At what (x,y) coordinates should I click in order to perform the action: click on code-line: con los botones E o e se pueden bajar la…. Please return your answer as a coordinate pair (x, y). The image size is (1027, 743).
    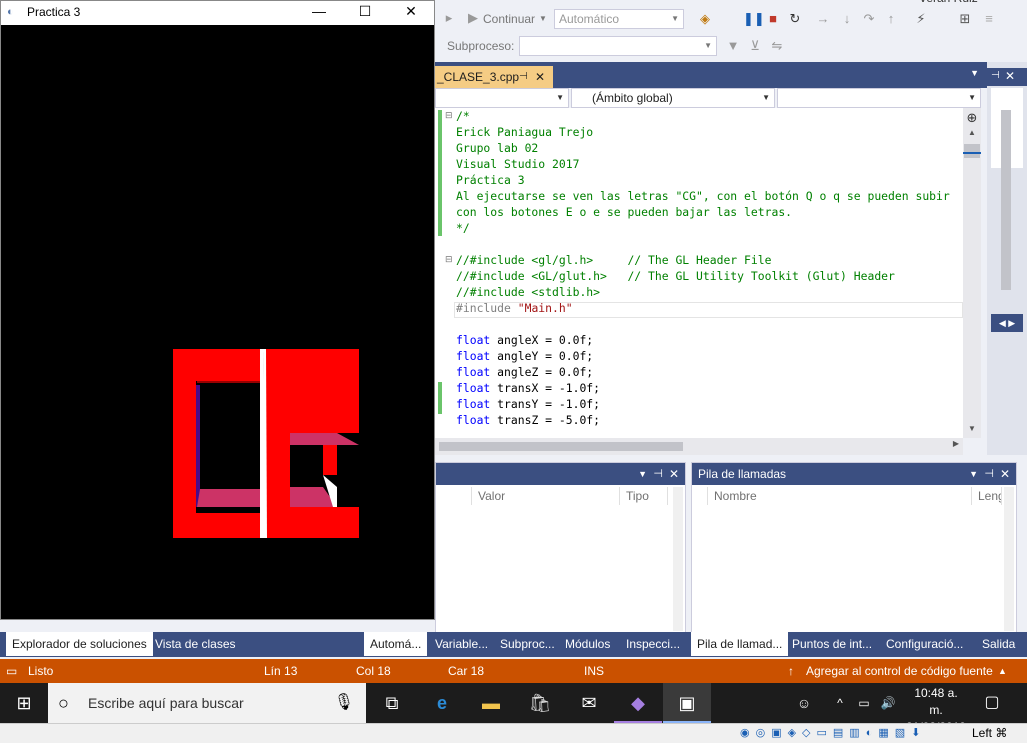
    Looking at the image, I should click on (703, 212).